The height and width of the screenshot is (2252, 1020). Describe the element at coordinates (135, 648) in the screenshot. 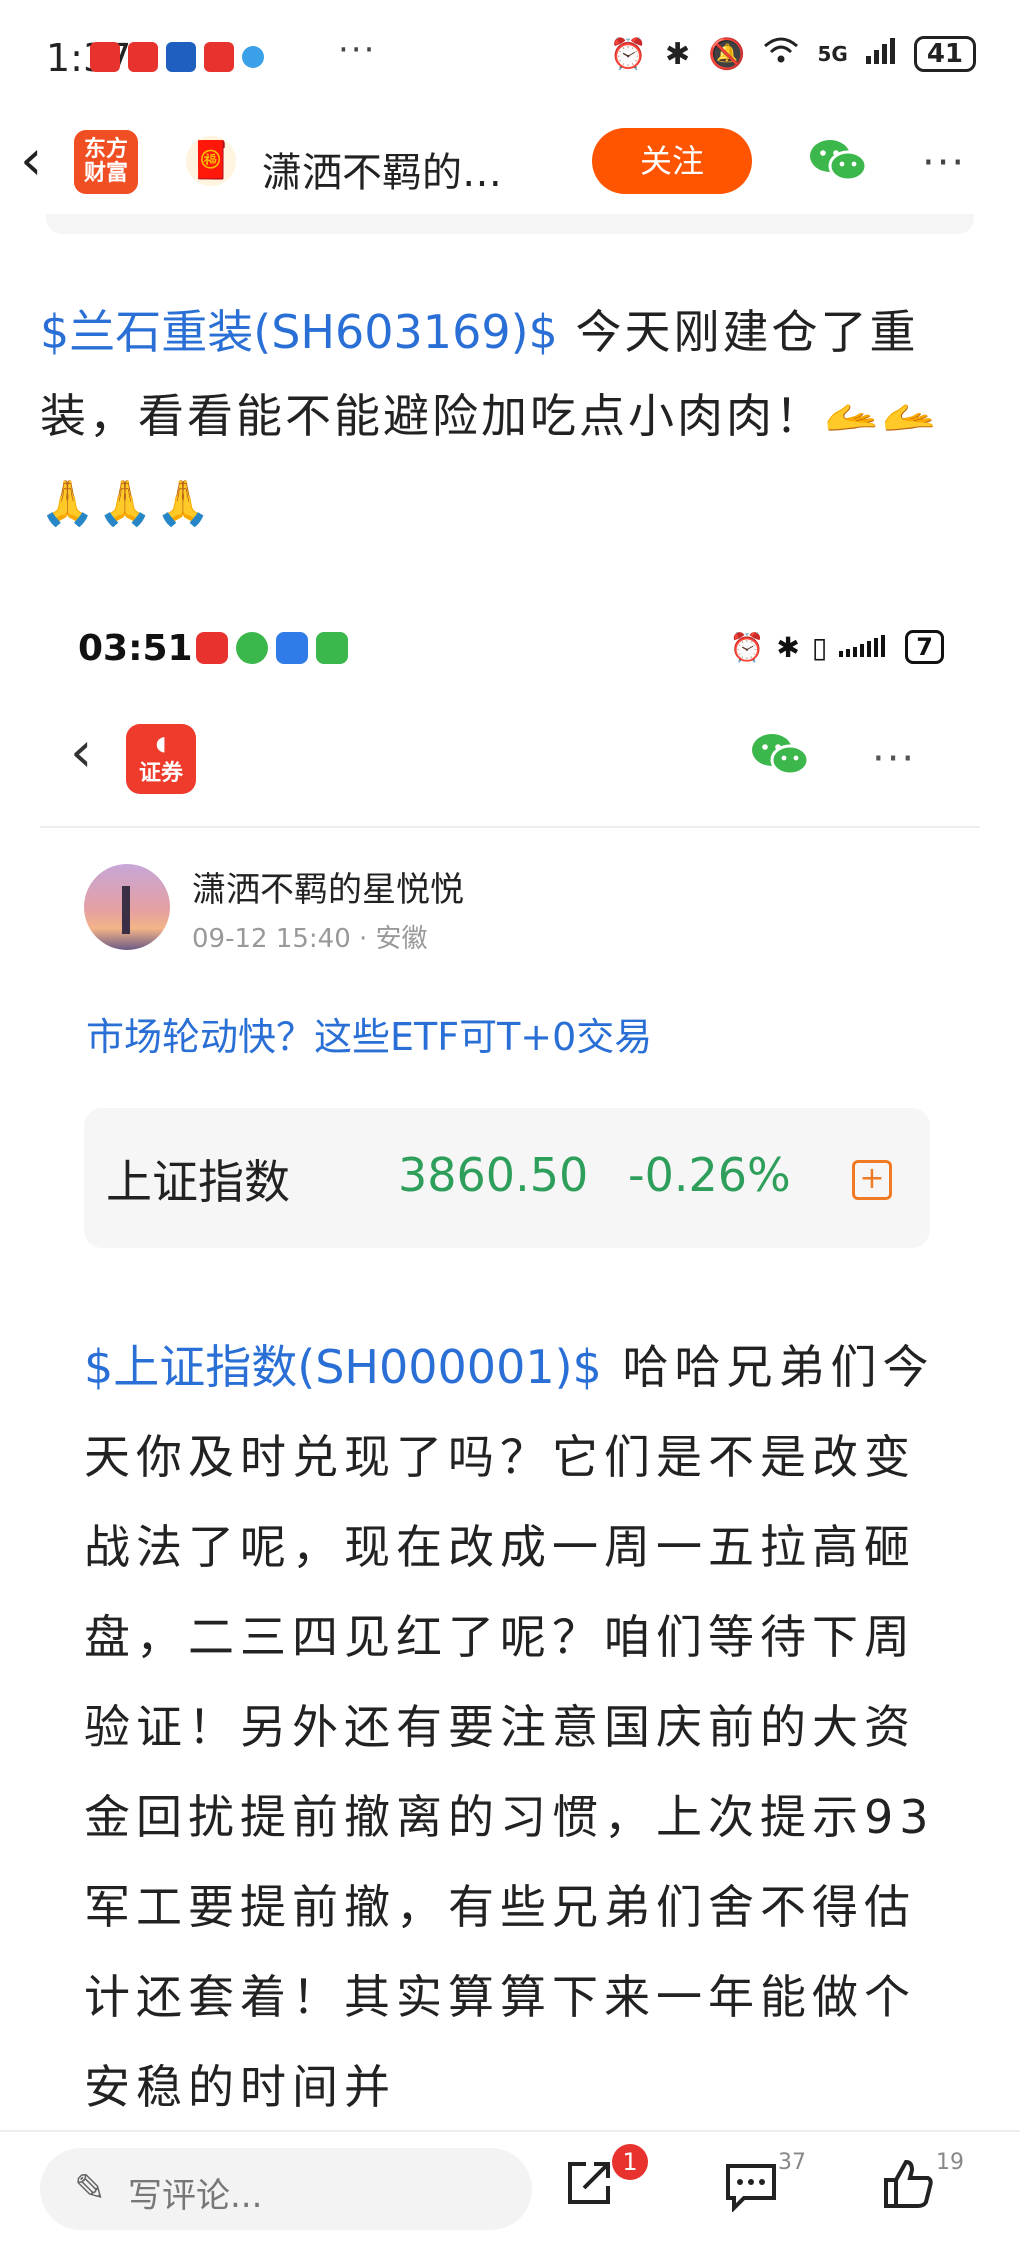

I see `embedded-status-time: 03:51` at that location.